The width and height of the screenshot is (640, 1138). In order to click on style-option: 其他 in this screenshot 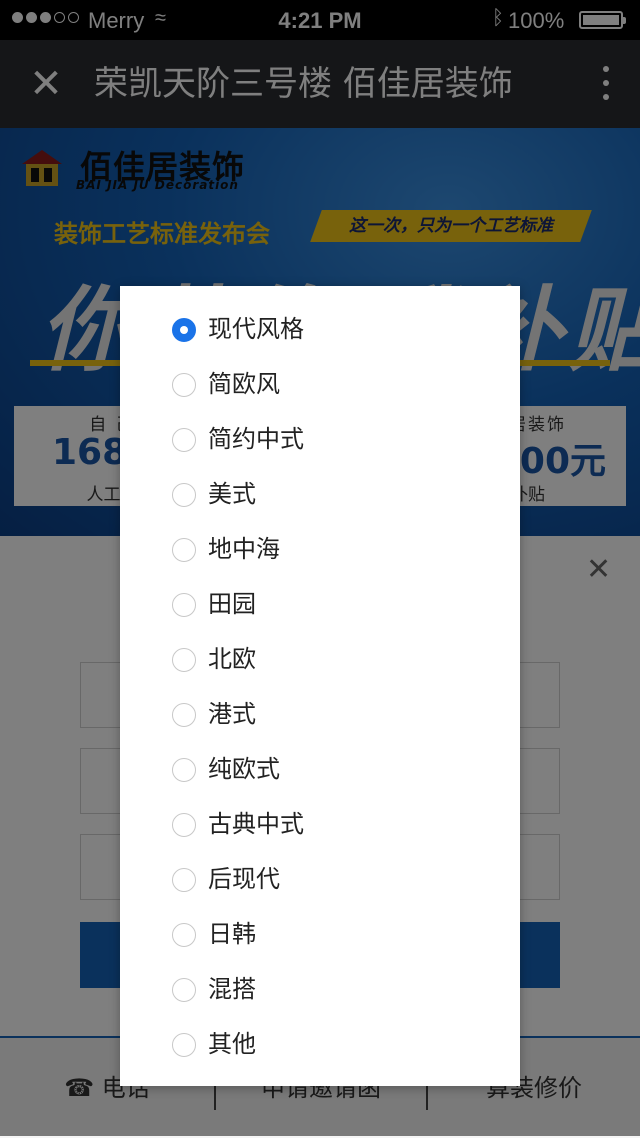, I will do `click(320, 1044)`.